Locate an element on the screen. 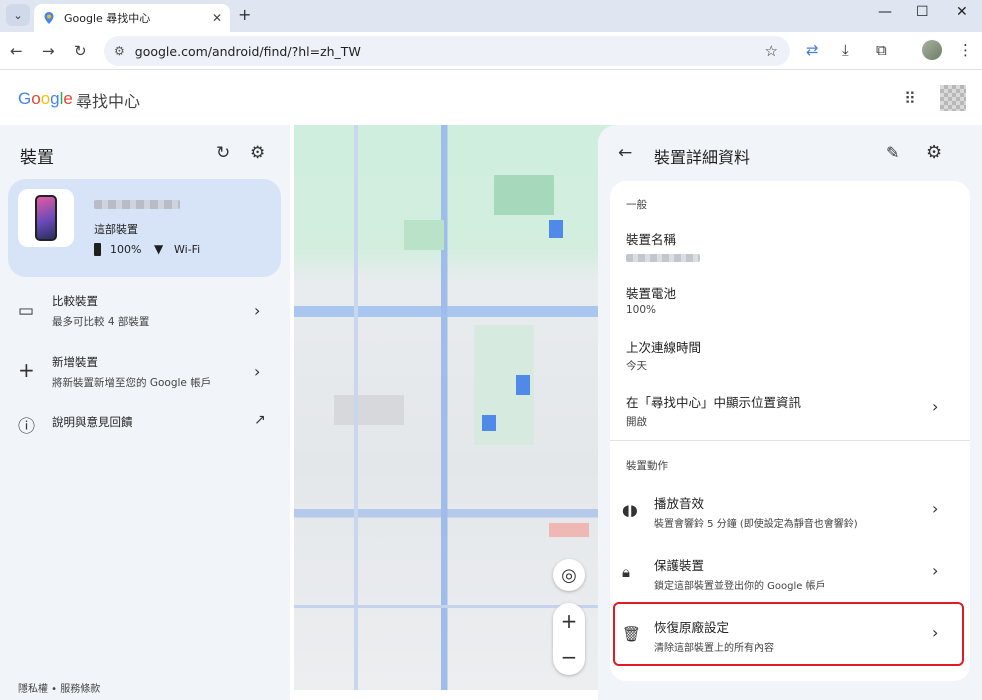 Image resolution: width=982 pixels, height=700 pixels. compare-devices-item: ▭ 比較裝置 最多可比較 4 部裝置 › is located at coordinates (145, 314).